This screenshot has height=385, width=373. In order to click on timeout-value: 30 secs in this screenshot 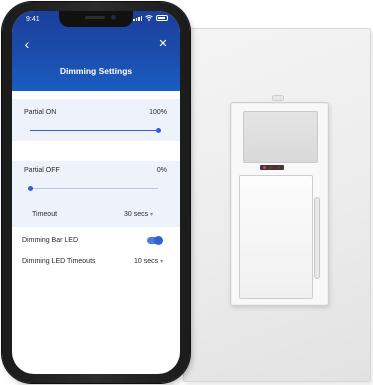, I will do `click(136, 214)`.